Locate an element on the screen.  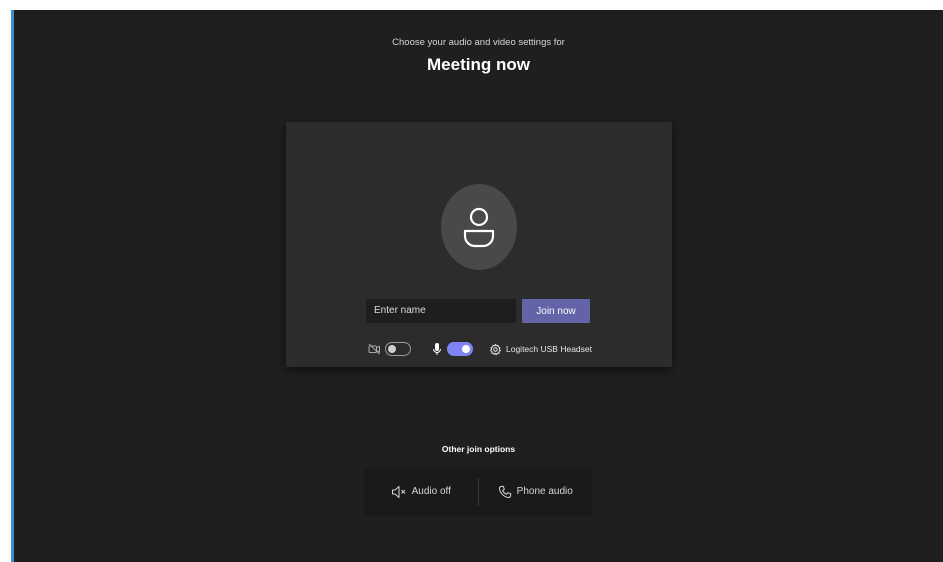
phone-icon is located at coordinates (504, 491).